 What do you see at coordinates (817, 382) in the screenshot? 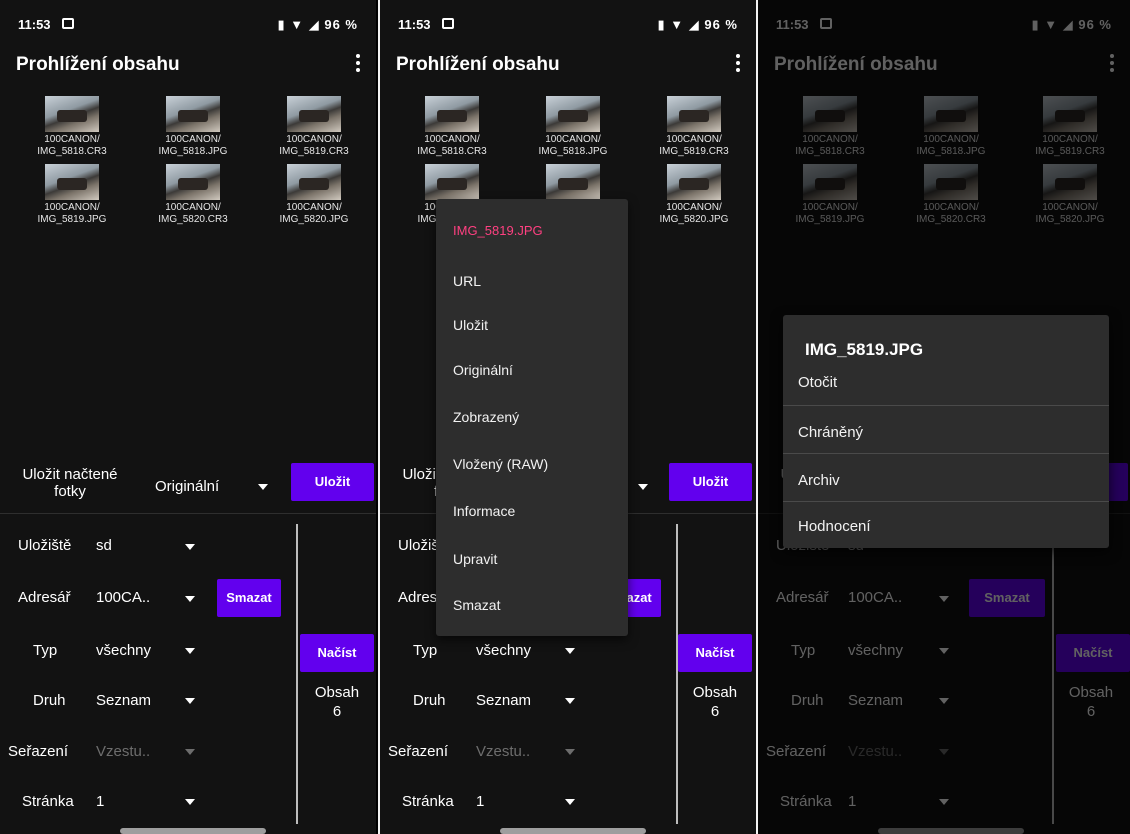
I see `dialog-item-rotate: Otočit` at bounding box center [817, 382].